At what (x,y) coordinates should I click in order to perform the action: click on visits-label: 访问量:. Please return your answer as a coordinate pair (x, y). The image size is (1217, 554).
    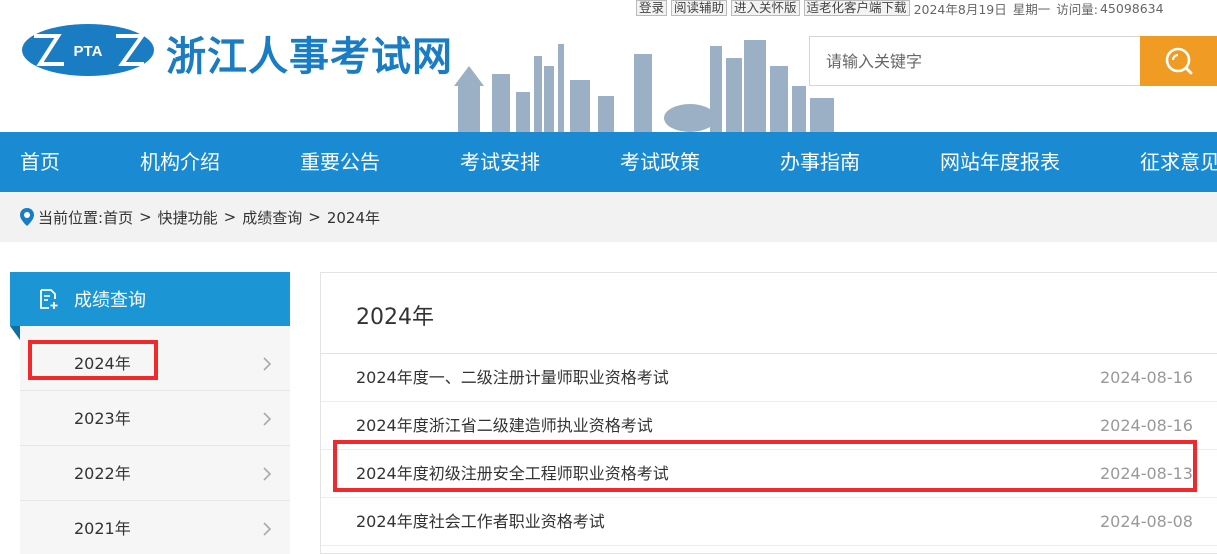
    Looking at the image, I should click on (1077, 9).